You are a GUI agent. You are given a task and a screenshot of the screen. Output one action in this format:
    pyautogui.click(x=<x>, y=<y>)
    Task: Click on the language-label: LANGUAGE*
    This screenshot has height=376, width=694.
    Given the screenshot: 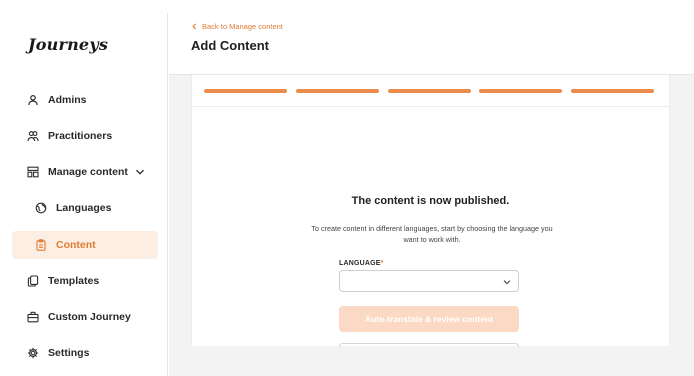 What is the action you would take?
    pyautogui.click(x=361, y=263)
    